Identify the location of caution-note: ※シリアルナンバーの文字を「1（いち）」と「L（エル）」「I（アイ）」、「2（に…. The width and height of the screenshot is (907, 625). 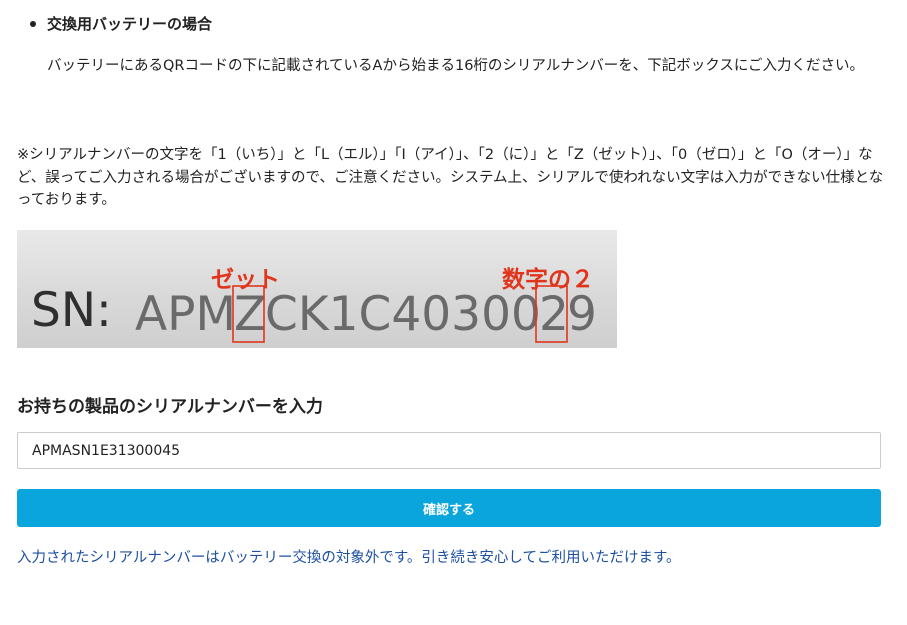
(450, 177).